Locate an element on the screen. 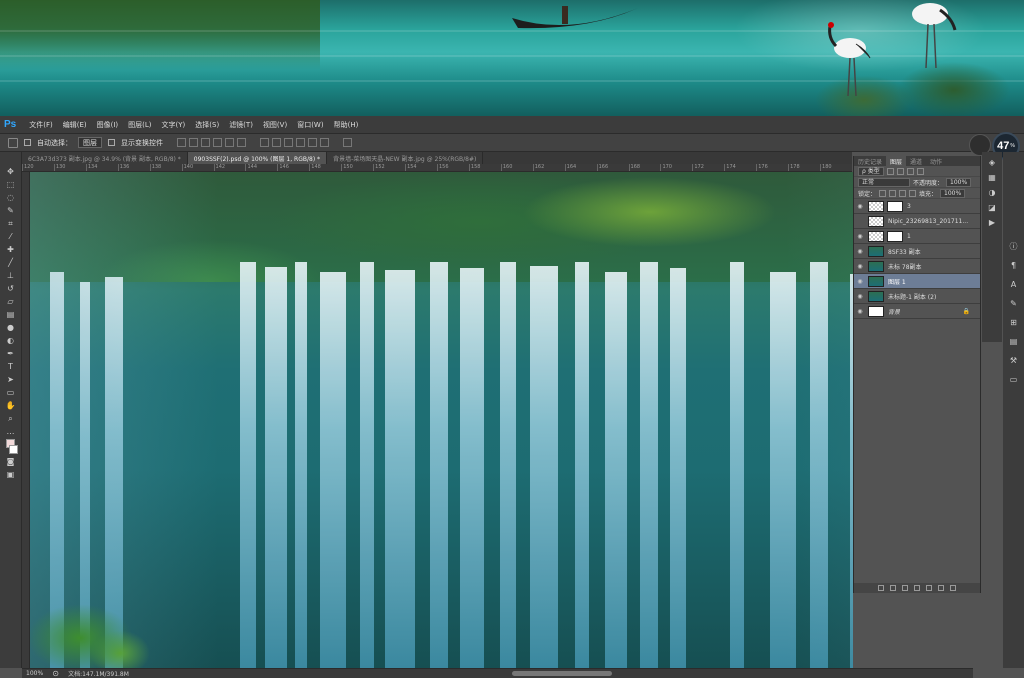 The height and width of the screenshot is (678, 1024). play-panel-icon: ▶ is located at coordinates (992, 222).